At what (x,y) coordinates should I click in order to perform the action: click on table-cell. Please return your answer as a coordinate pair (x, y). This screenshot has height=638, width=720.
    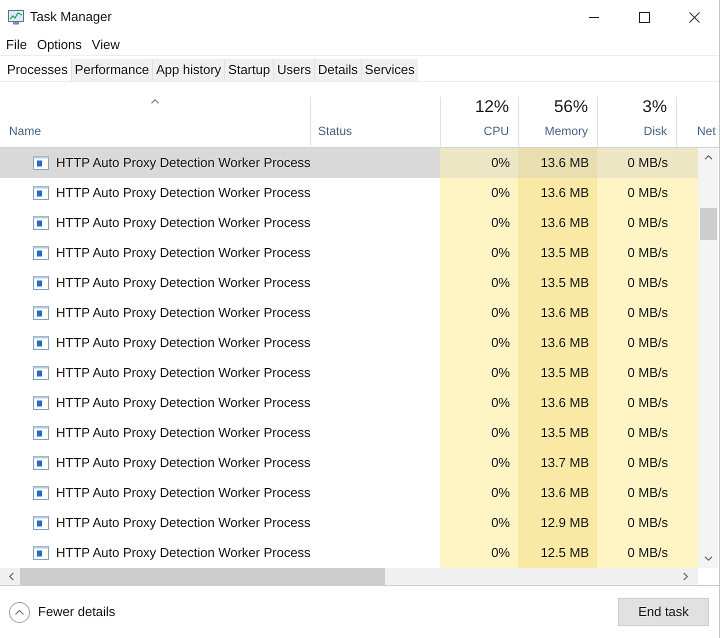
    Looking at the image, I should click on (687, 163).